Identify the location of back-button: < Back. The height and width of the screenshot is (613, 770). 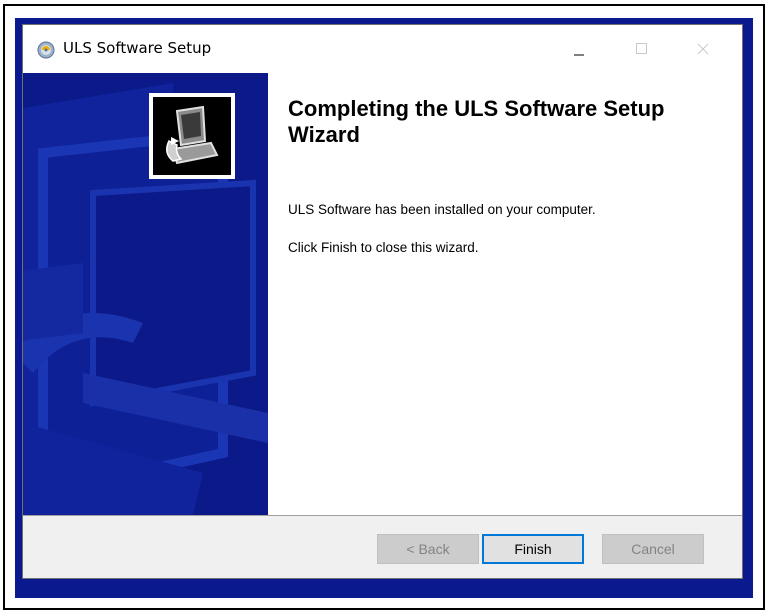
(428, 549).